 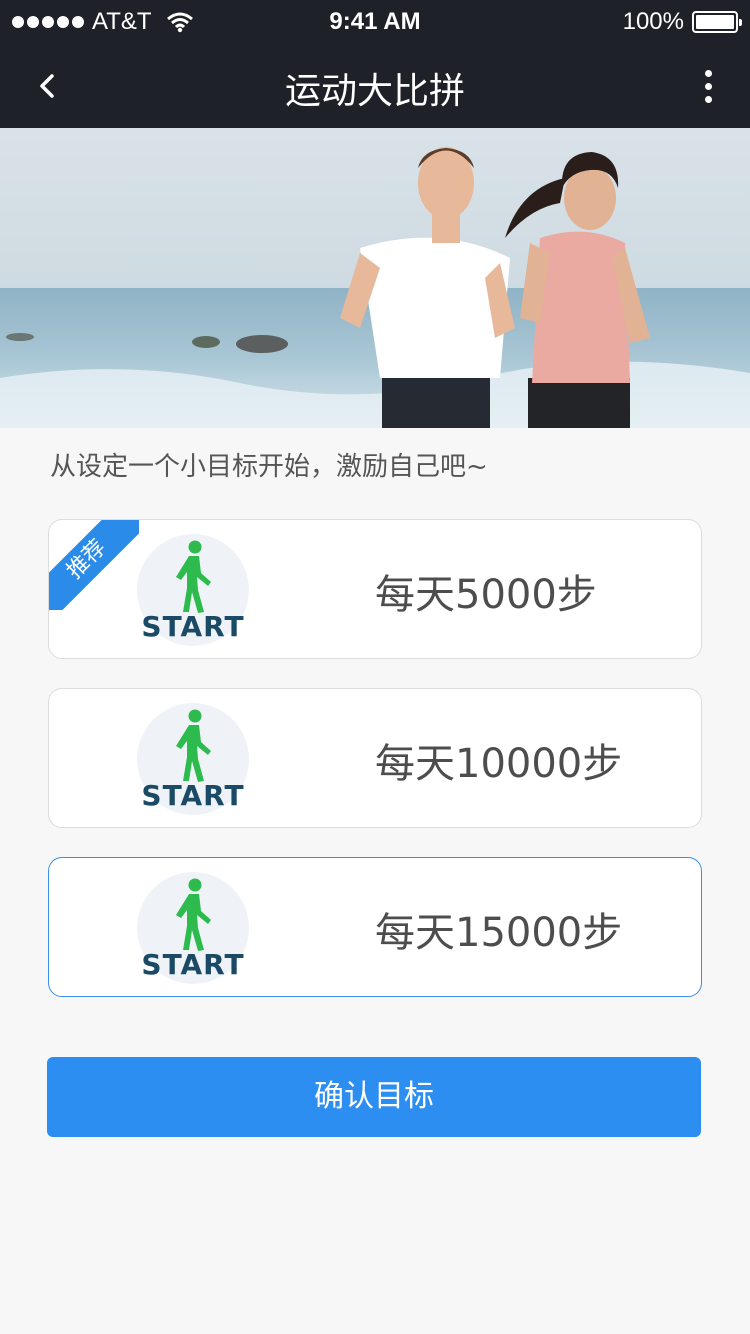 I want to click on status-right: 100%, so click(x=682, y=22).